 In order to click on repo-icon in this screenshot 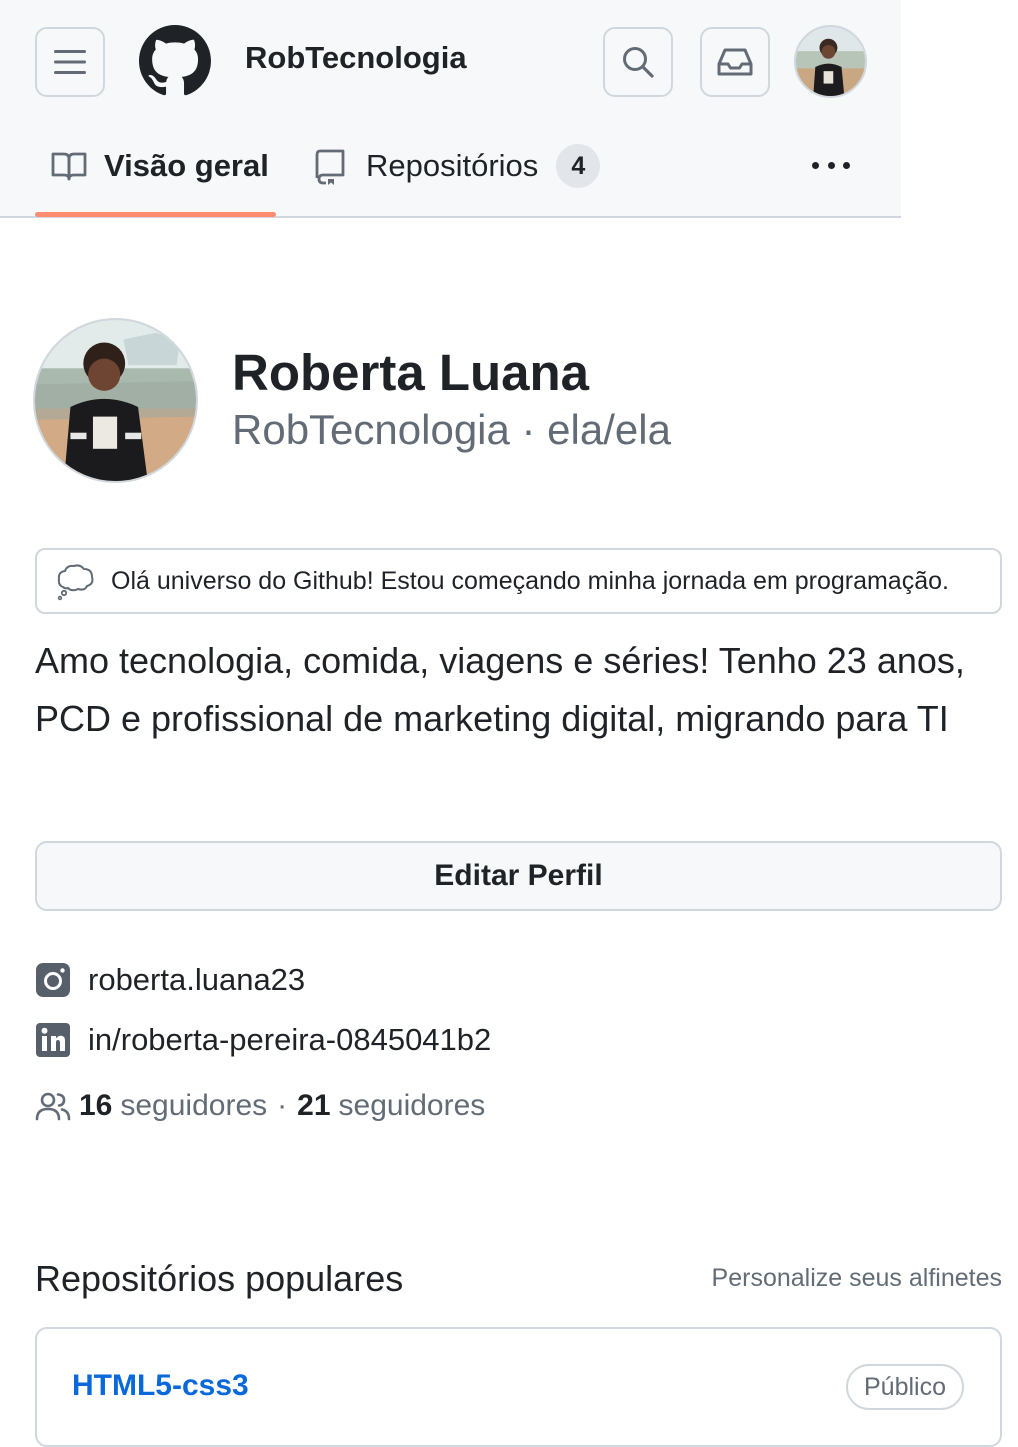, I will do `click(330, 167)`.